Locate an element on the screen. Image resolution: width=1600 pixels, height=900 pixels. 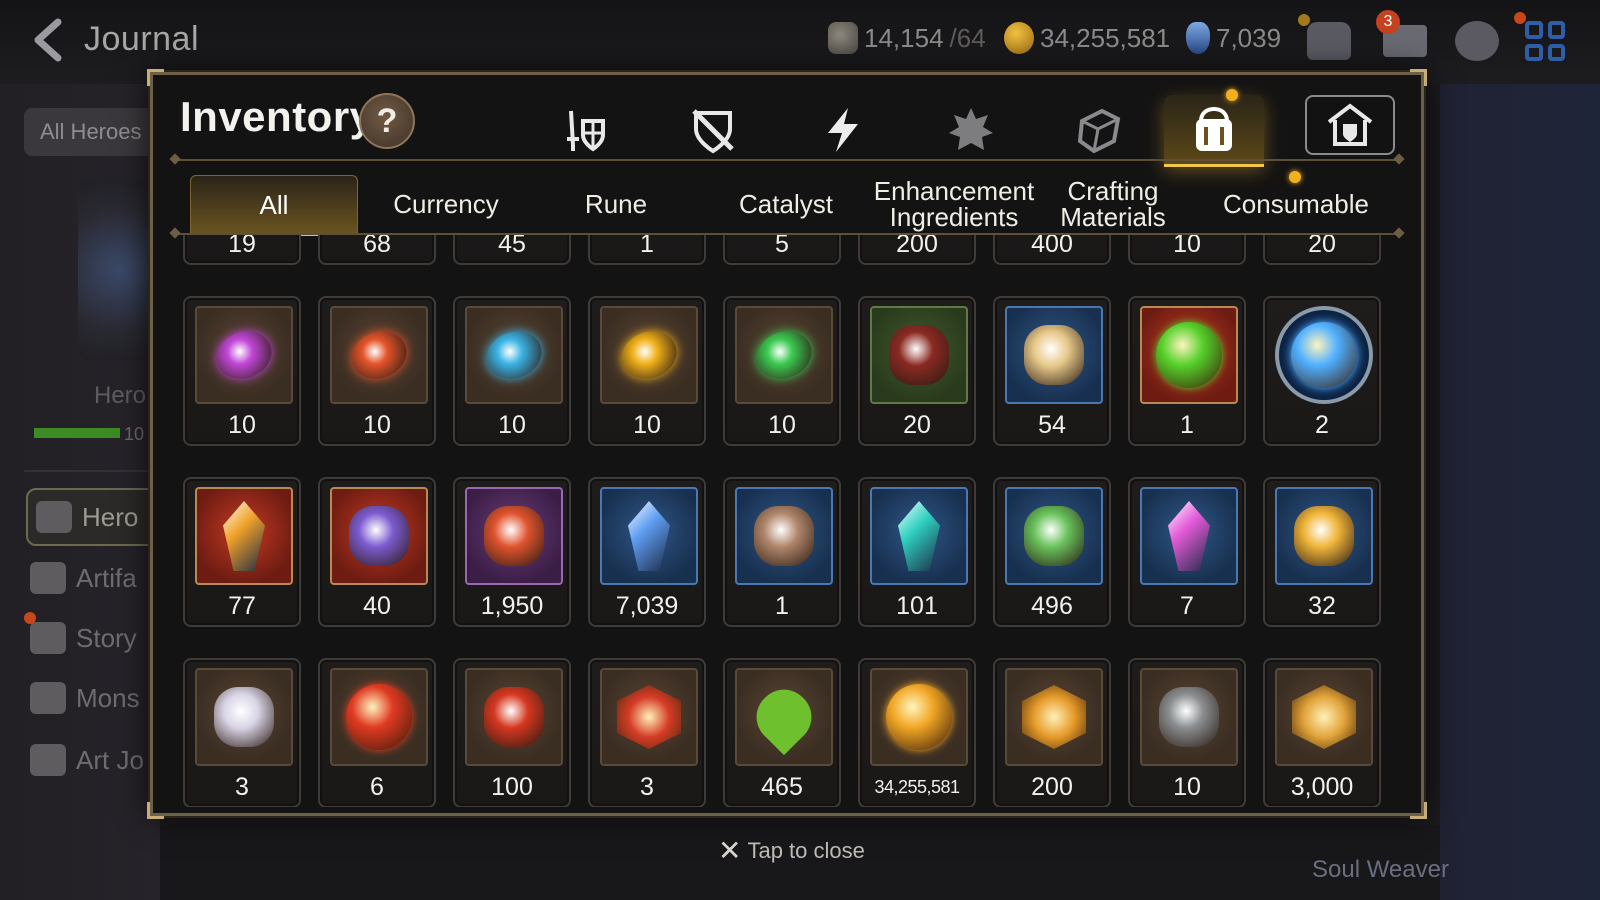
inventory-item: 496 is located at coordinates (1052, 552).